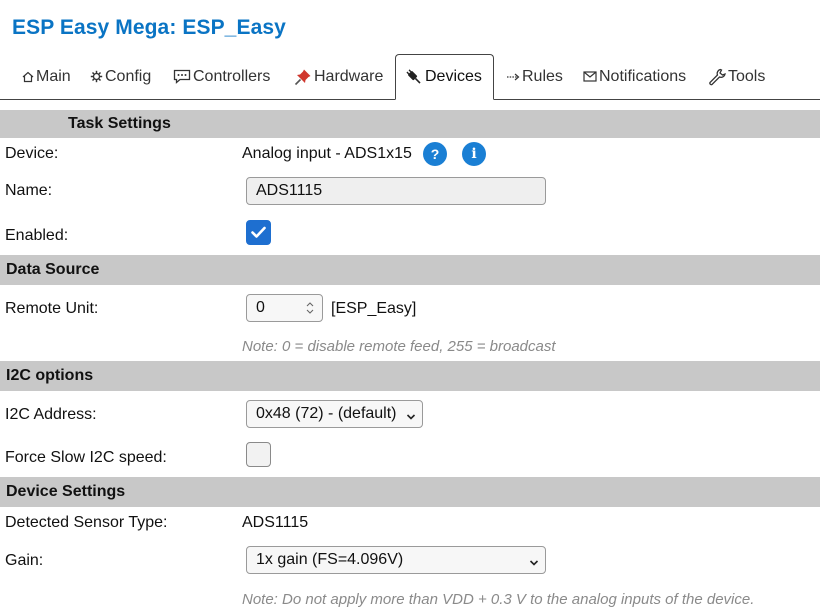 The image size is (820, 613). I want to click on checkmark-icon, so click(258, 232).